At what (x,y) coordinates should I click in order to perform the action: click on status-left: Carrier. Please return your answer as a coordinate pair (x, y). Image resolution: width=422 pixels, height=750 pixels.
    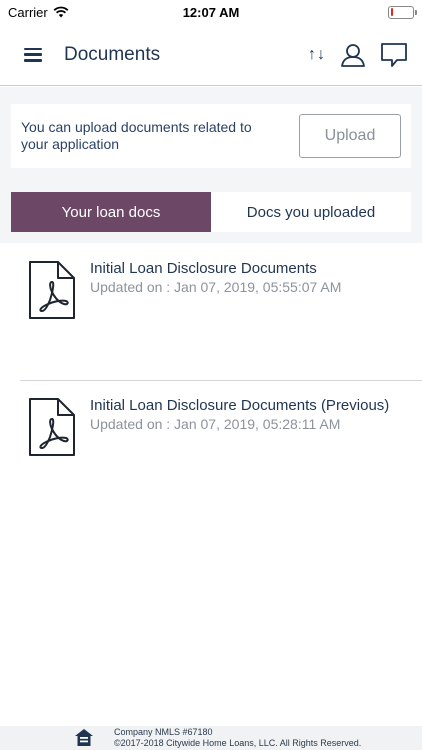
    Looking at the image, I should click on (38, 12).